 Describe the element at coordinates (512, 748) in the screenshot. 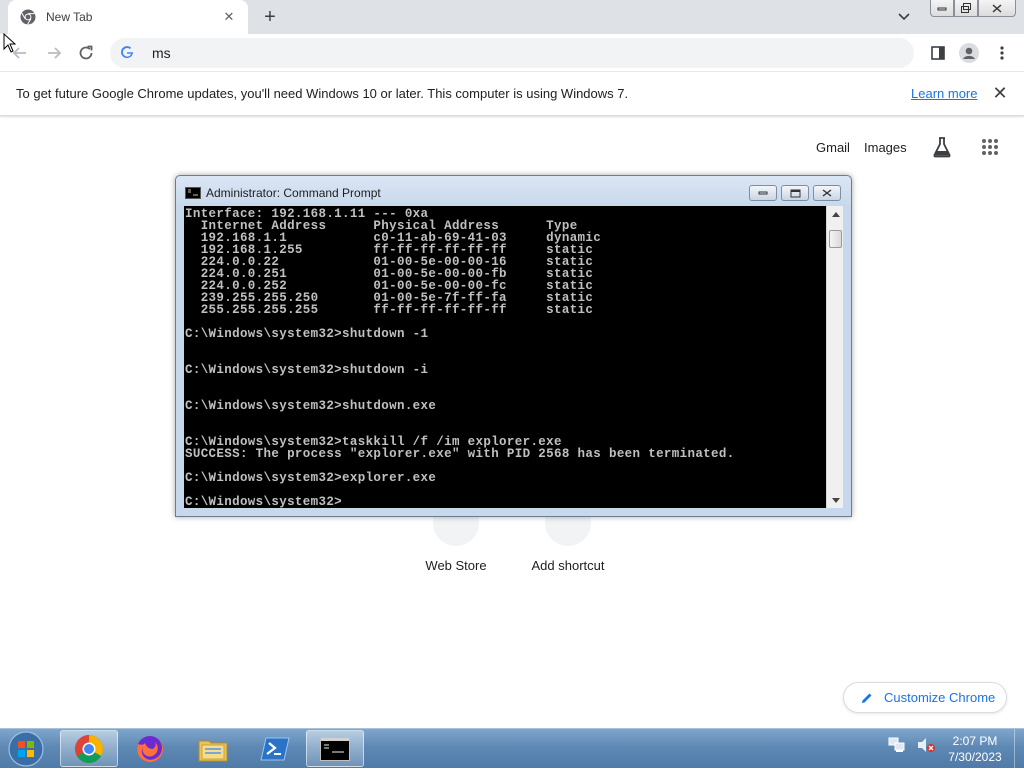

I see `taskbar: 2:07 PM 7/30/2023` at that location.